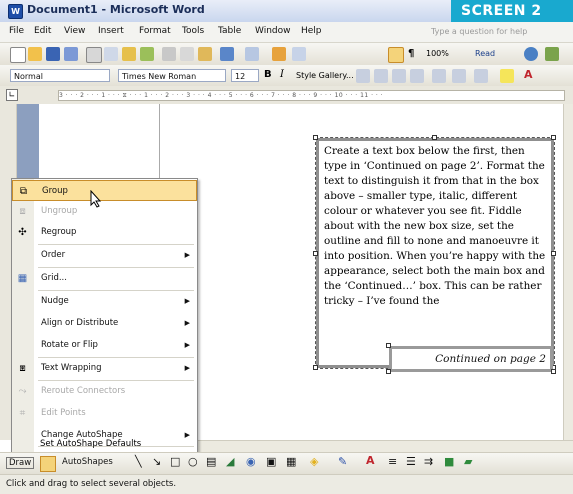 This screenshot has height=494, width=573. What do you see at coordinates (449, 461) in the screenshot?
I see `shadow-icon: ■` at bounding box center [449, 461].